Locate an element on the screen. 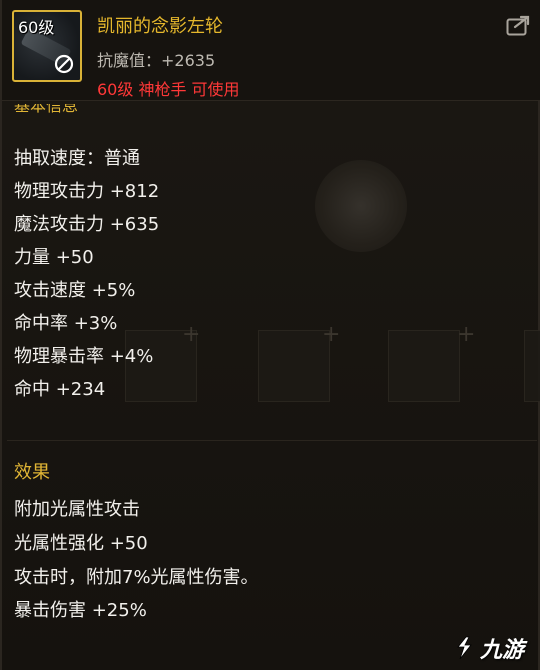  equip-requirement: 60级 神枪手 可使用 is located at coordinates (168, 89).